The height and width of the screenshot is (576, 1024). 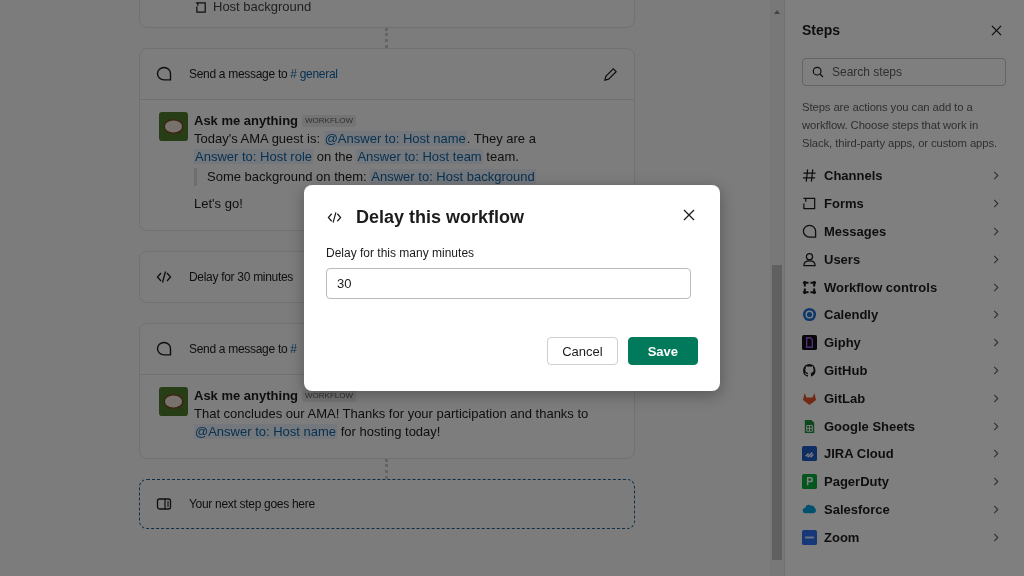 What do you see at coordinates (904, 231) in the screenshot?
I see `step-category: Messages` at bounding box center [904, 231].